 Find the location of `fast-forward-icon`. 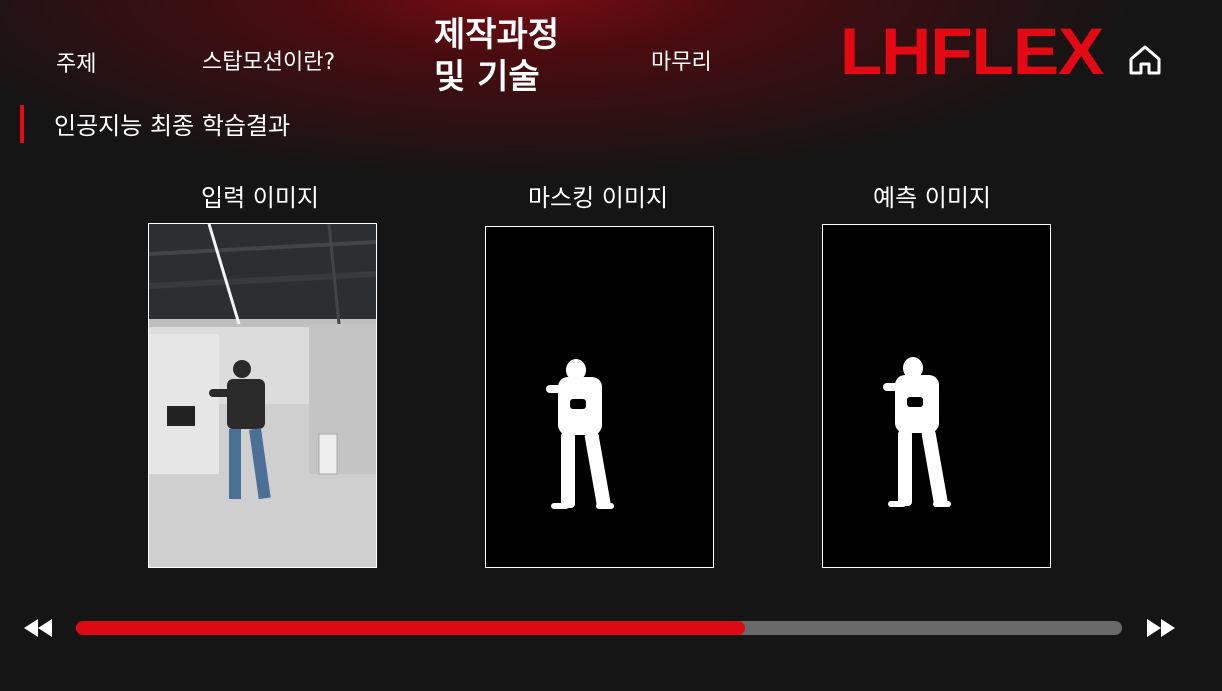

fast-forward-icon is located at coordinates (1161, 628).